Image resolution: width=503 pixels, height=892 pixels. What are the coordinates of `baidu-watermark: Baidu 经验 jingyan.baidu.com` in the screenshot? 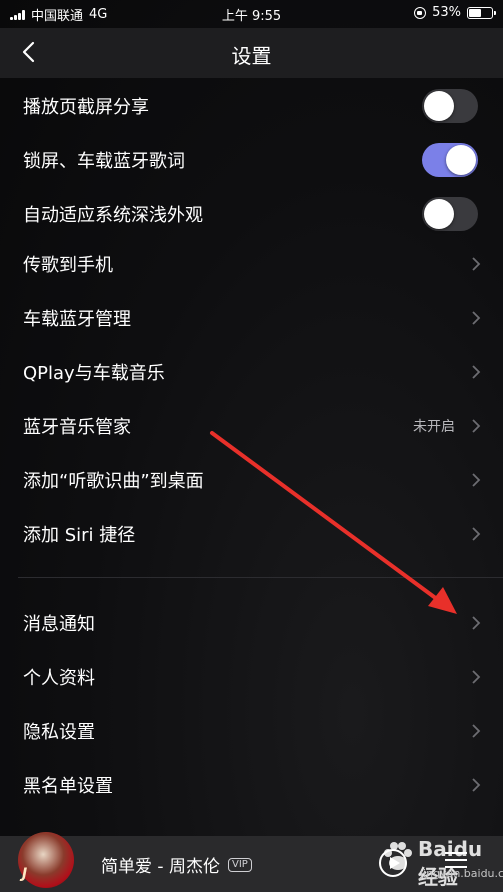 It's located at (441, 863).